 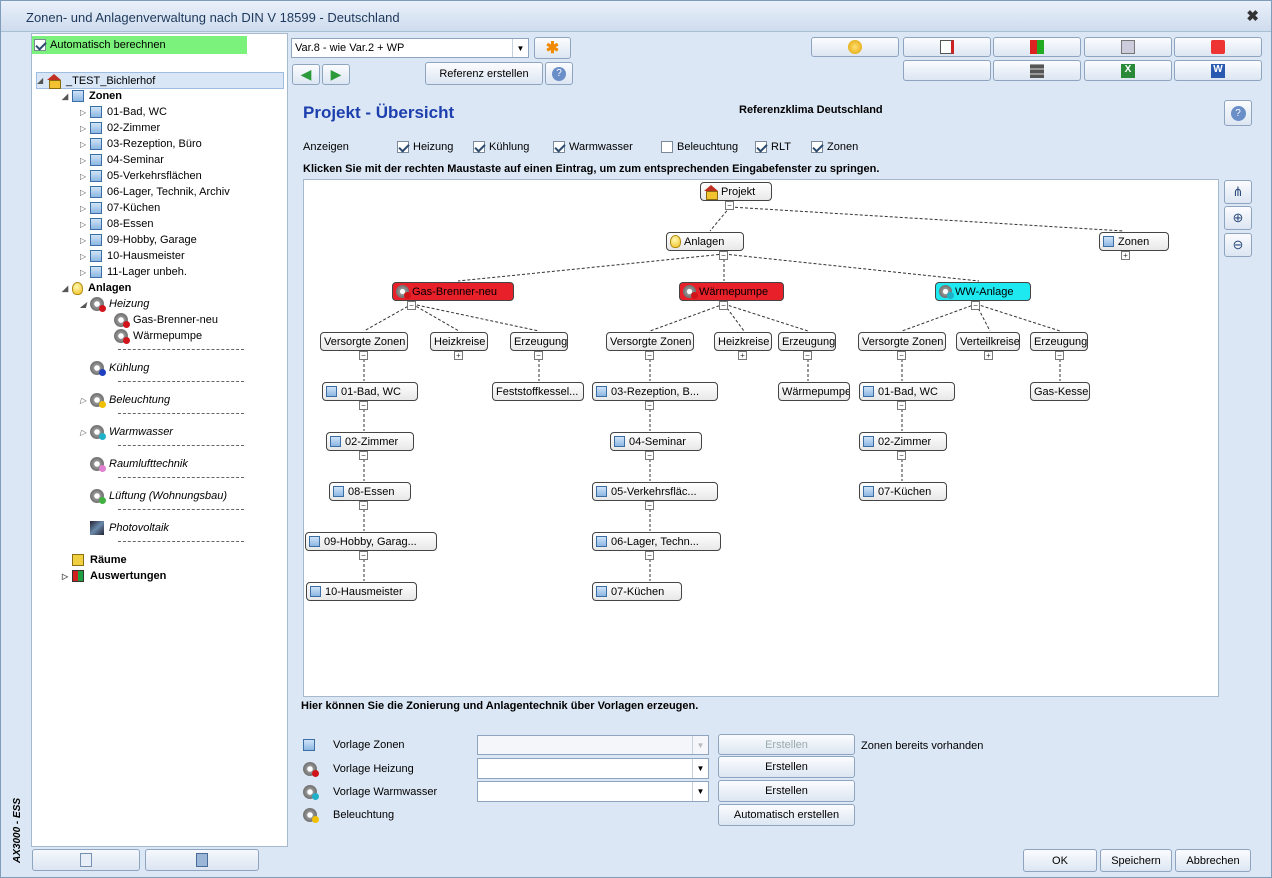 I want to click on tree-zone-item: ▷ 02-Zimmer, so click(x=120, y=128).